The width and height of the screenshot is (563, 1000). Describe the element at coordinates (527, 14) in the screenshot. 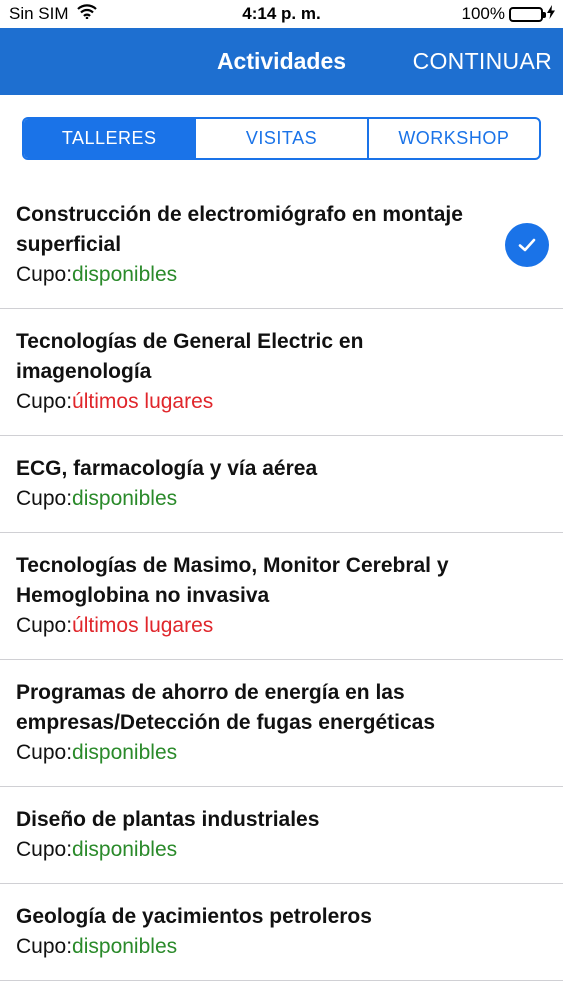

I see `battery-icon` at that location.